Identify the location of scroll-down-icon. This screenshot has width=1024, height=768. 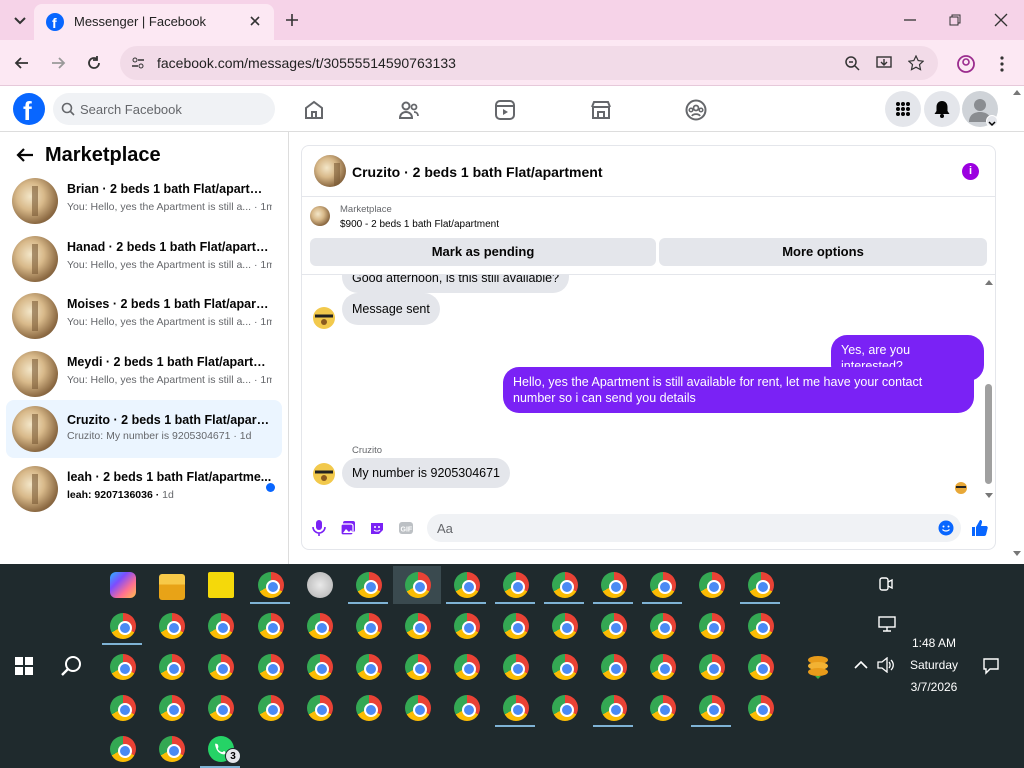
(989, 496).